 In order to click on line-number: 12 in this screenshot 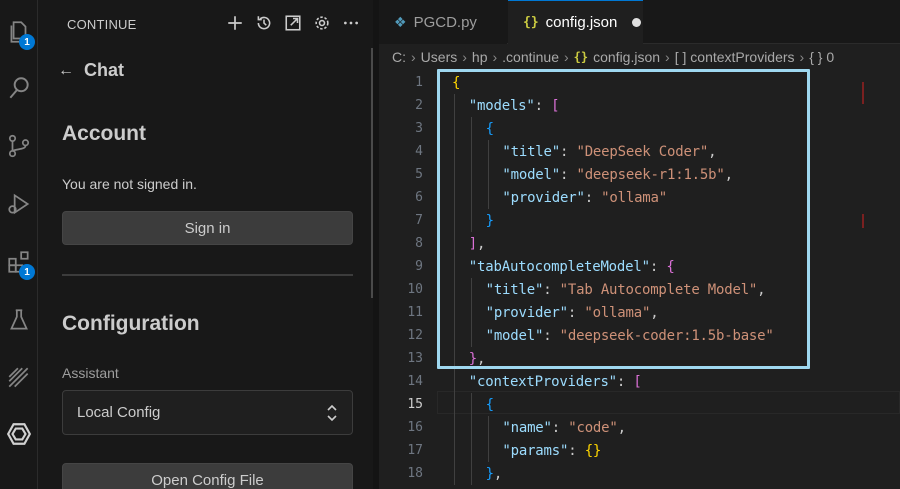, I will do `click(415, 335)`.